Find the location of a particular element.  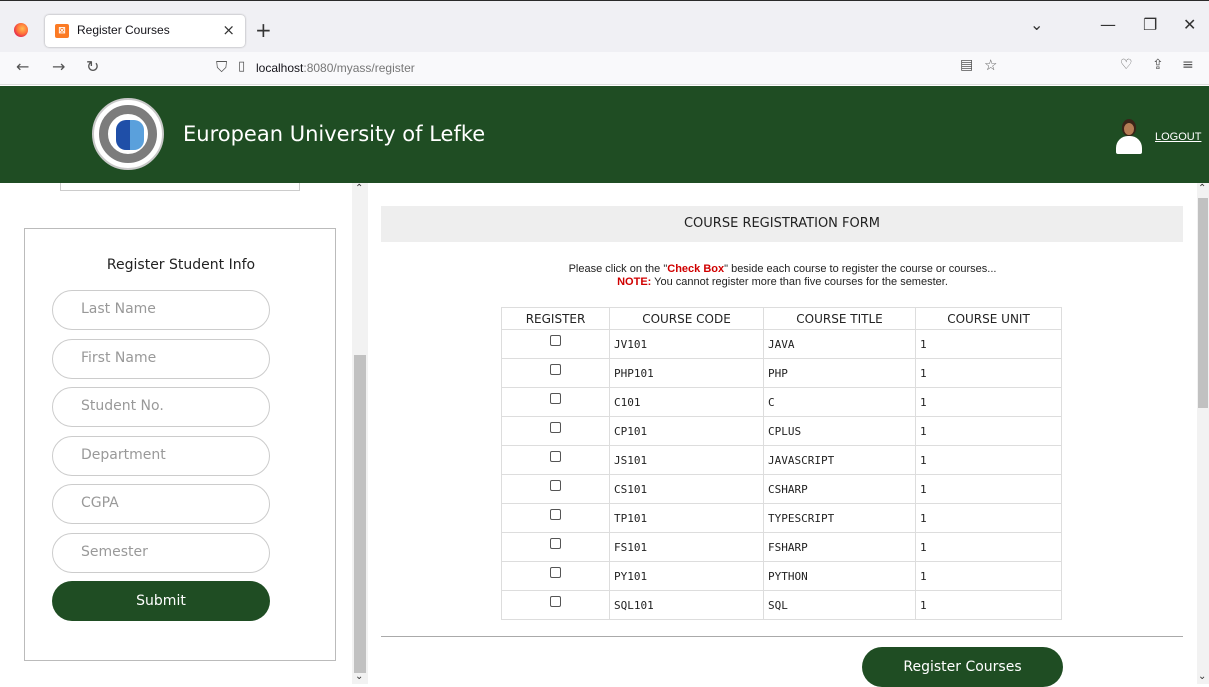

site-header: European University of Lefke LOGOUT is located at coordinates (604, 134).